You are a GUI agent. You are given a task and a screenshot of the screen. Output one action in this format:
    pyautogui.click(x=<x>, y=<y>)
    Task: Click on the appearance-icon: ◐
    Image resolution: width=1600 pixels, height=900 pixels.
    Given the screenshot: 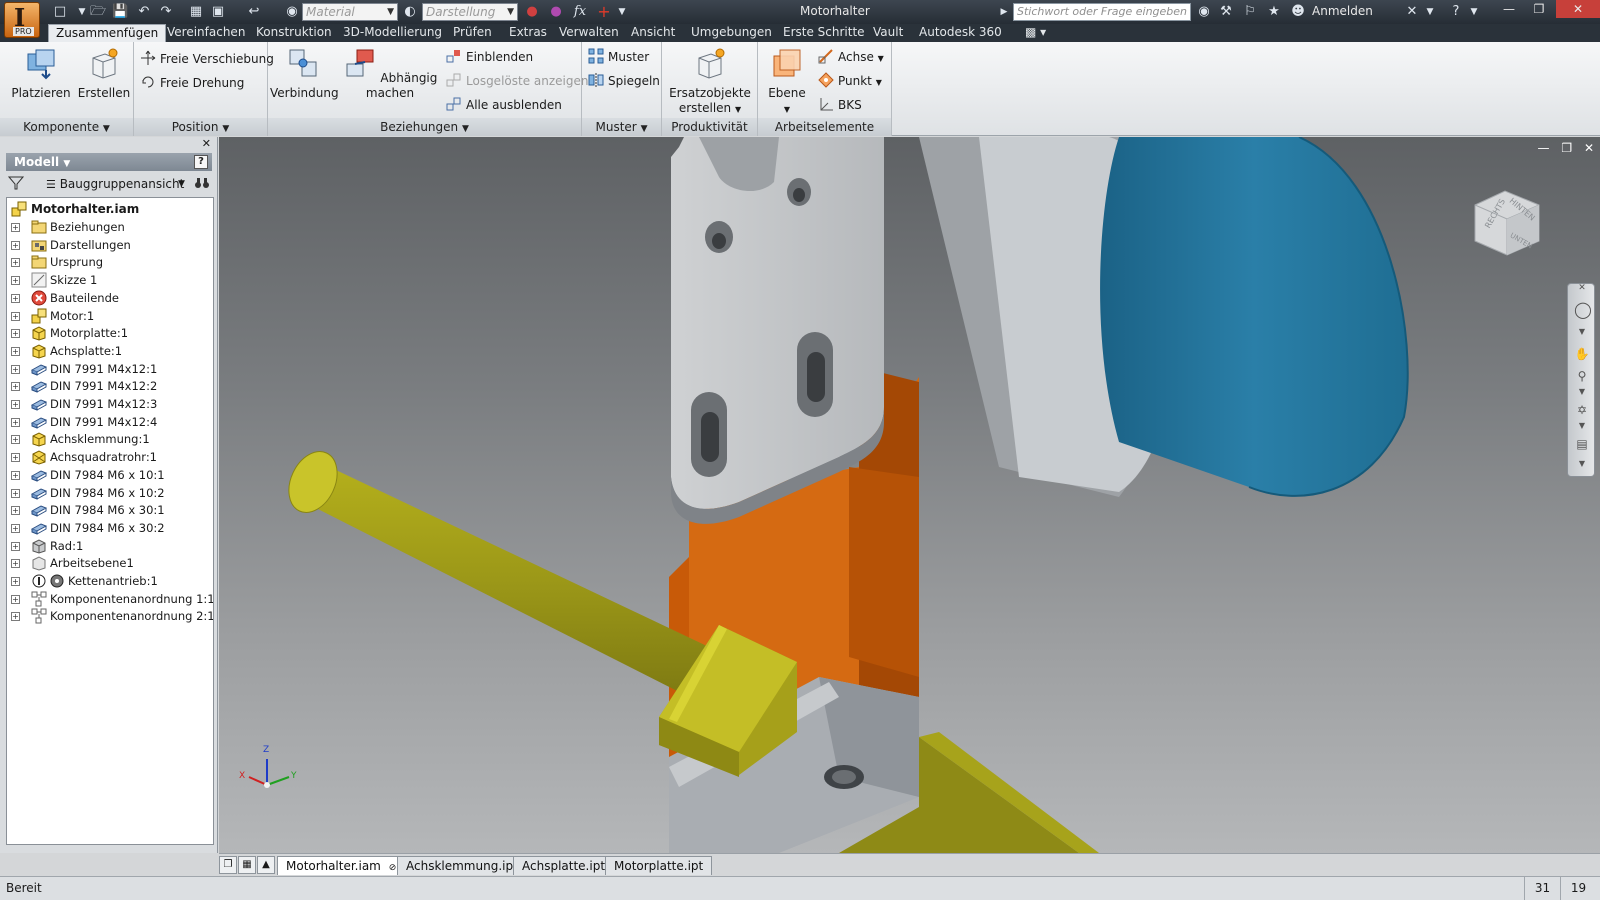 What is the action you would take?
    pyautogui.click(x=410, y=12)
    